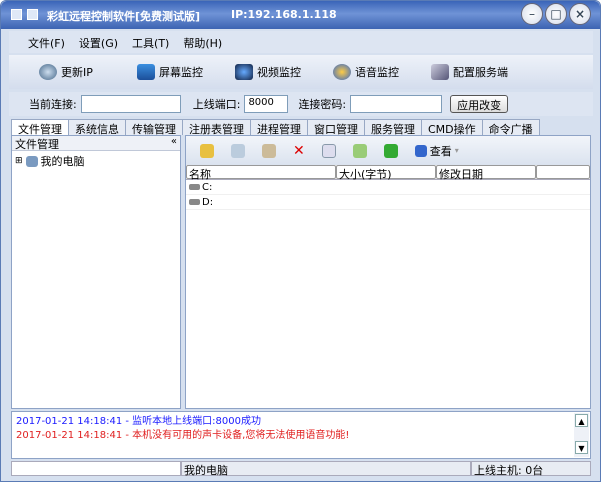 The width and height of the screenshot is (601, 482). What do you see at coordinates (31, 161) in the screenshot?
I see `computer-icon` at bounding box center [31, 161].